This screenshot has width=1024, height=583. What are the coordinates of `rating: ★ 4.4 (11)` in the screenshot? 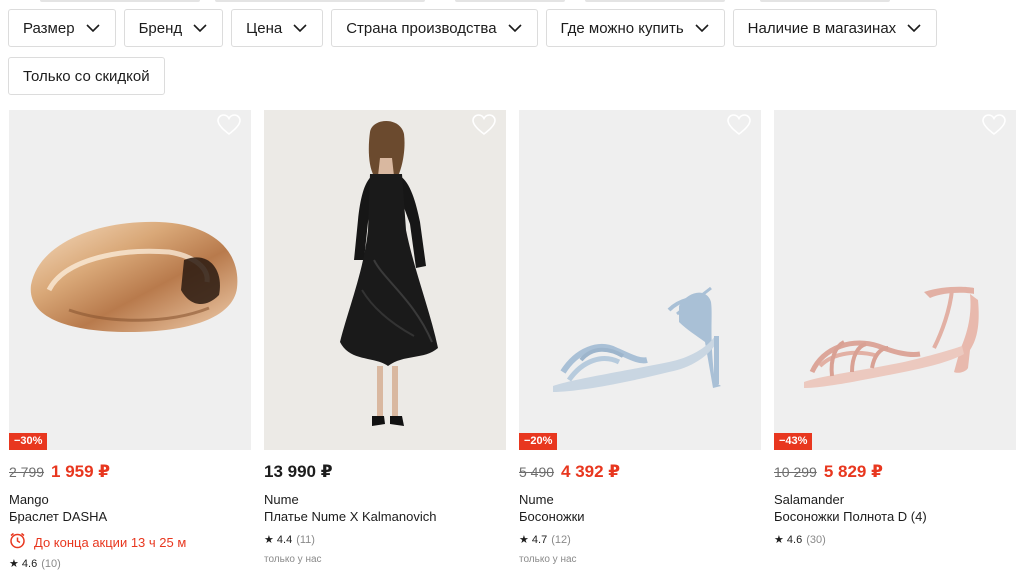 It's located at (385, 540).